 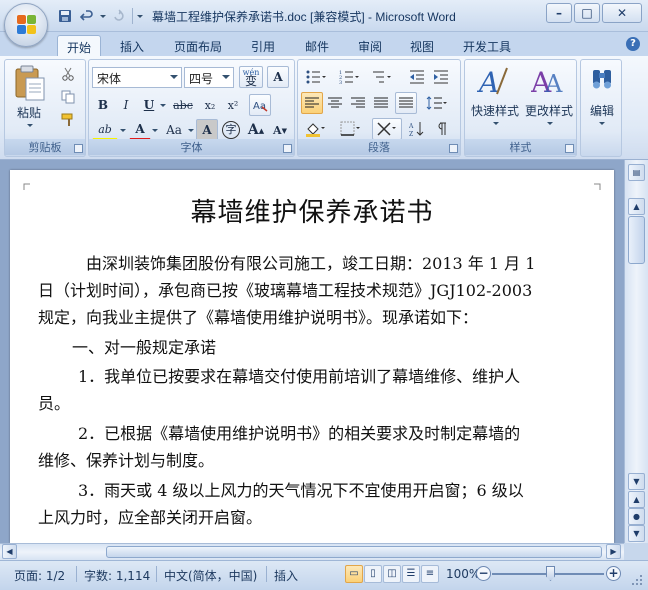 What do you see at coordinates (382, 77) in the screenshot?
I see `multilevel-list-icon` at bounding box center [382, 77].